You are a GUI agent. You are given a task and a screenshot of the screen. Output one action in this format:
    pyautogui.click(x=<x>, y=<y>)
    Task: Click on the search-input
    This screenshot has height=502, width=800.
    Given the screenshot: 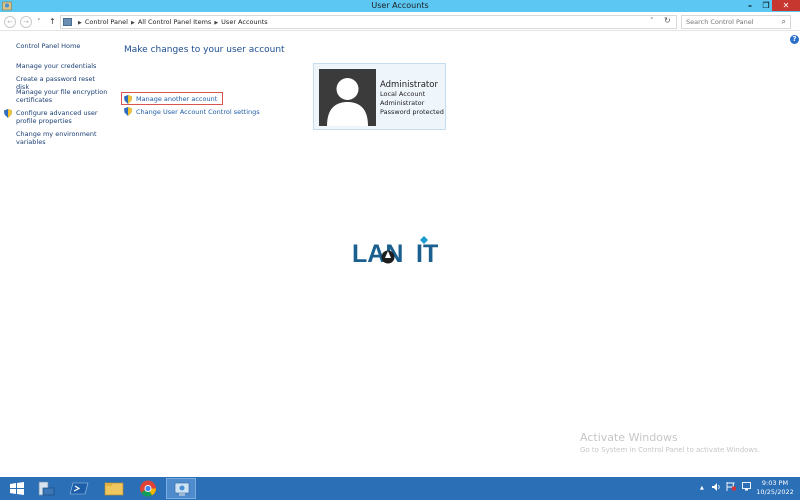 What is the action you would take?
    pyautogui.click(x=728, y=22)
    